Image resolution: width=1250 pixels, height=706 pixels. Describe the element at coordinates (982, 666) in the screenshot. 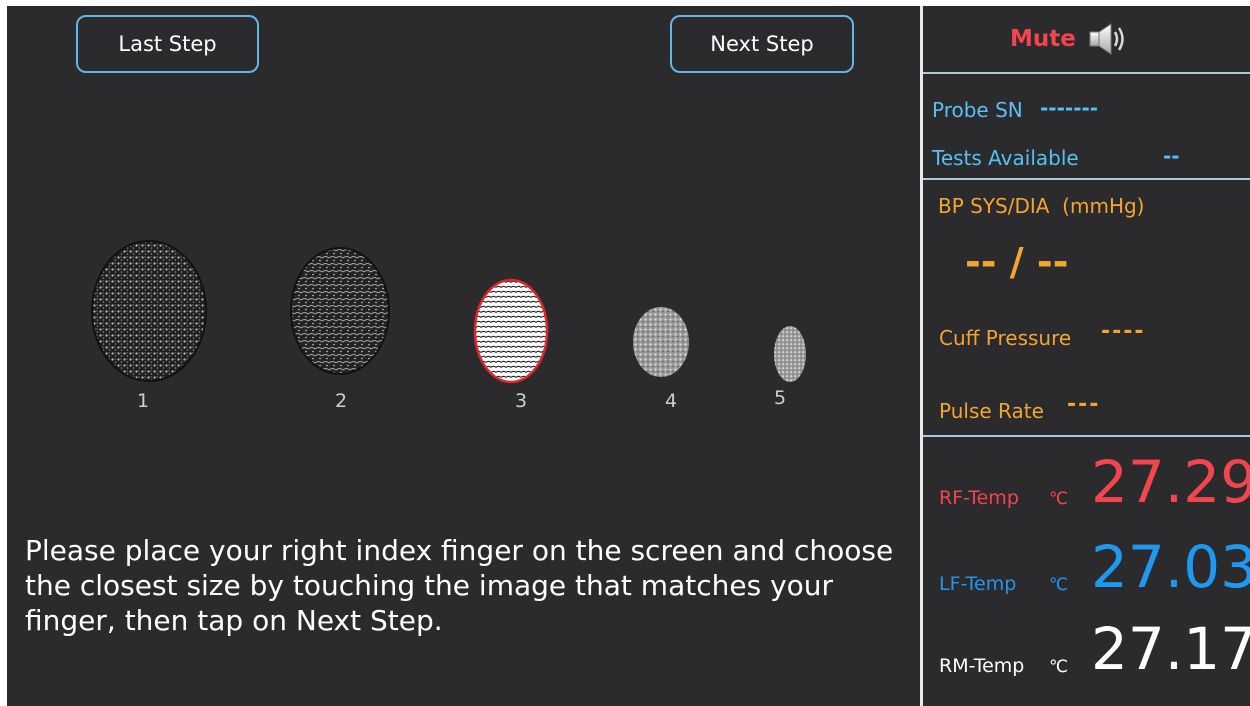

I see `rm-temp-label: RM-Temp` at that location.